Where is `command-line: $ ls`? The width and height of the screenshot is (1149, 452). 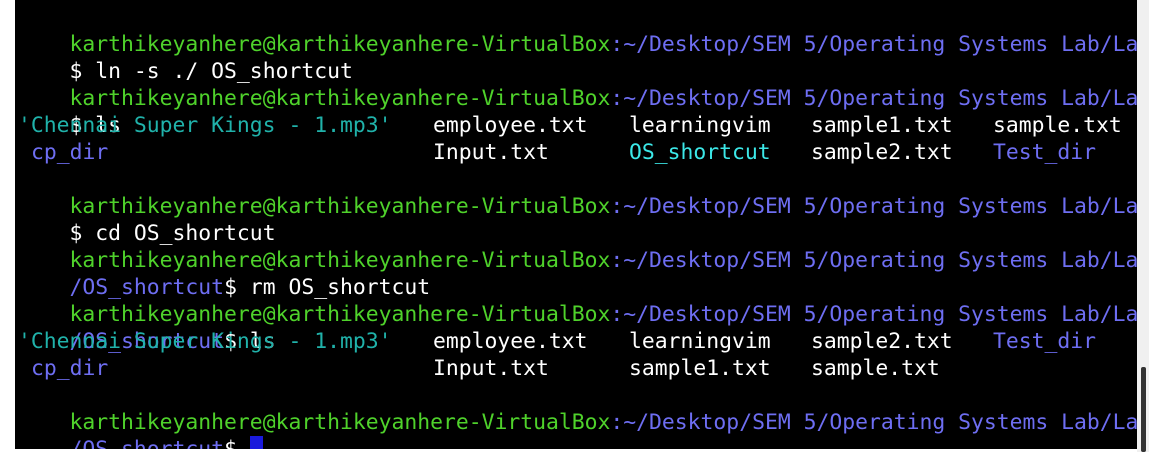 command-line: $ ls is located at coordinates (70, 111).